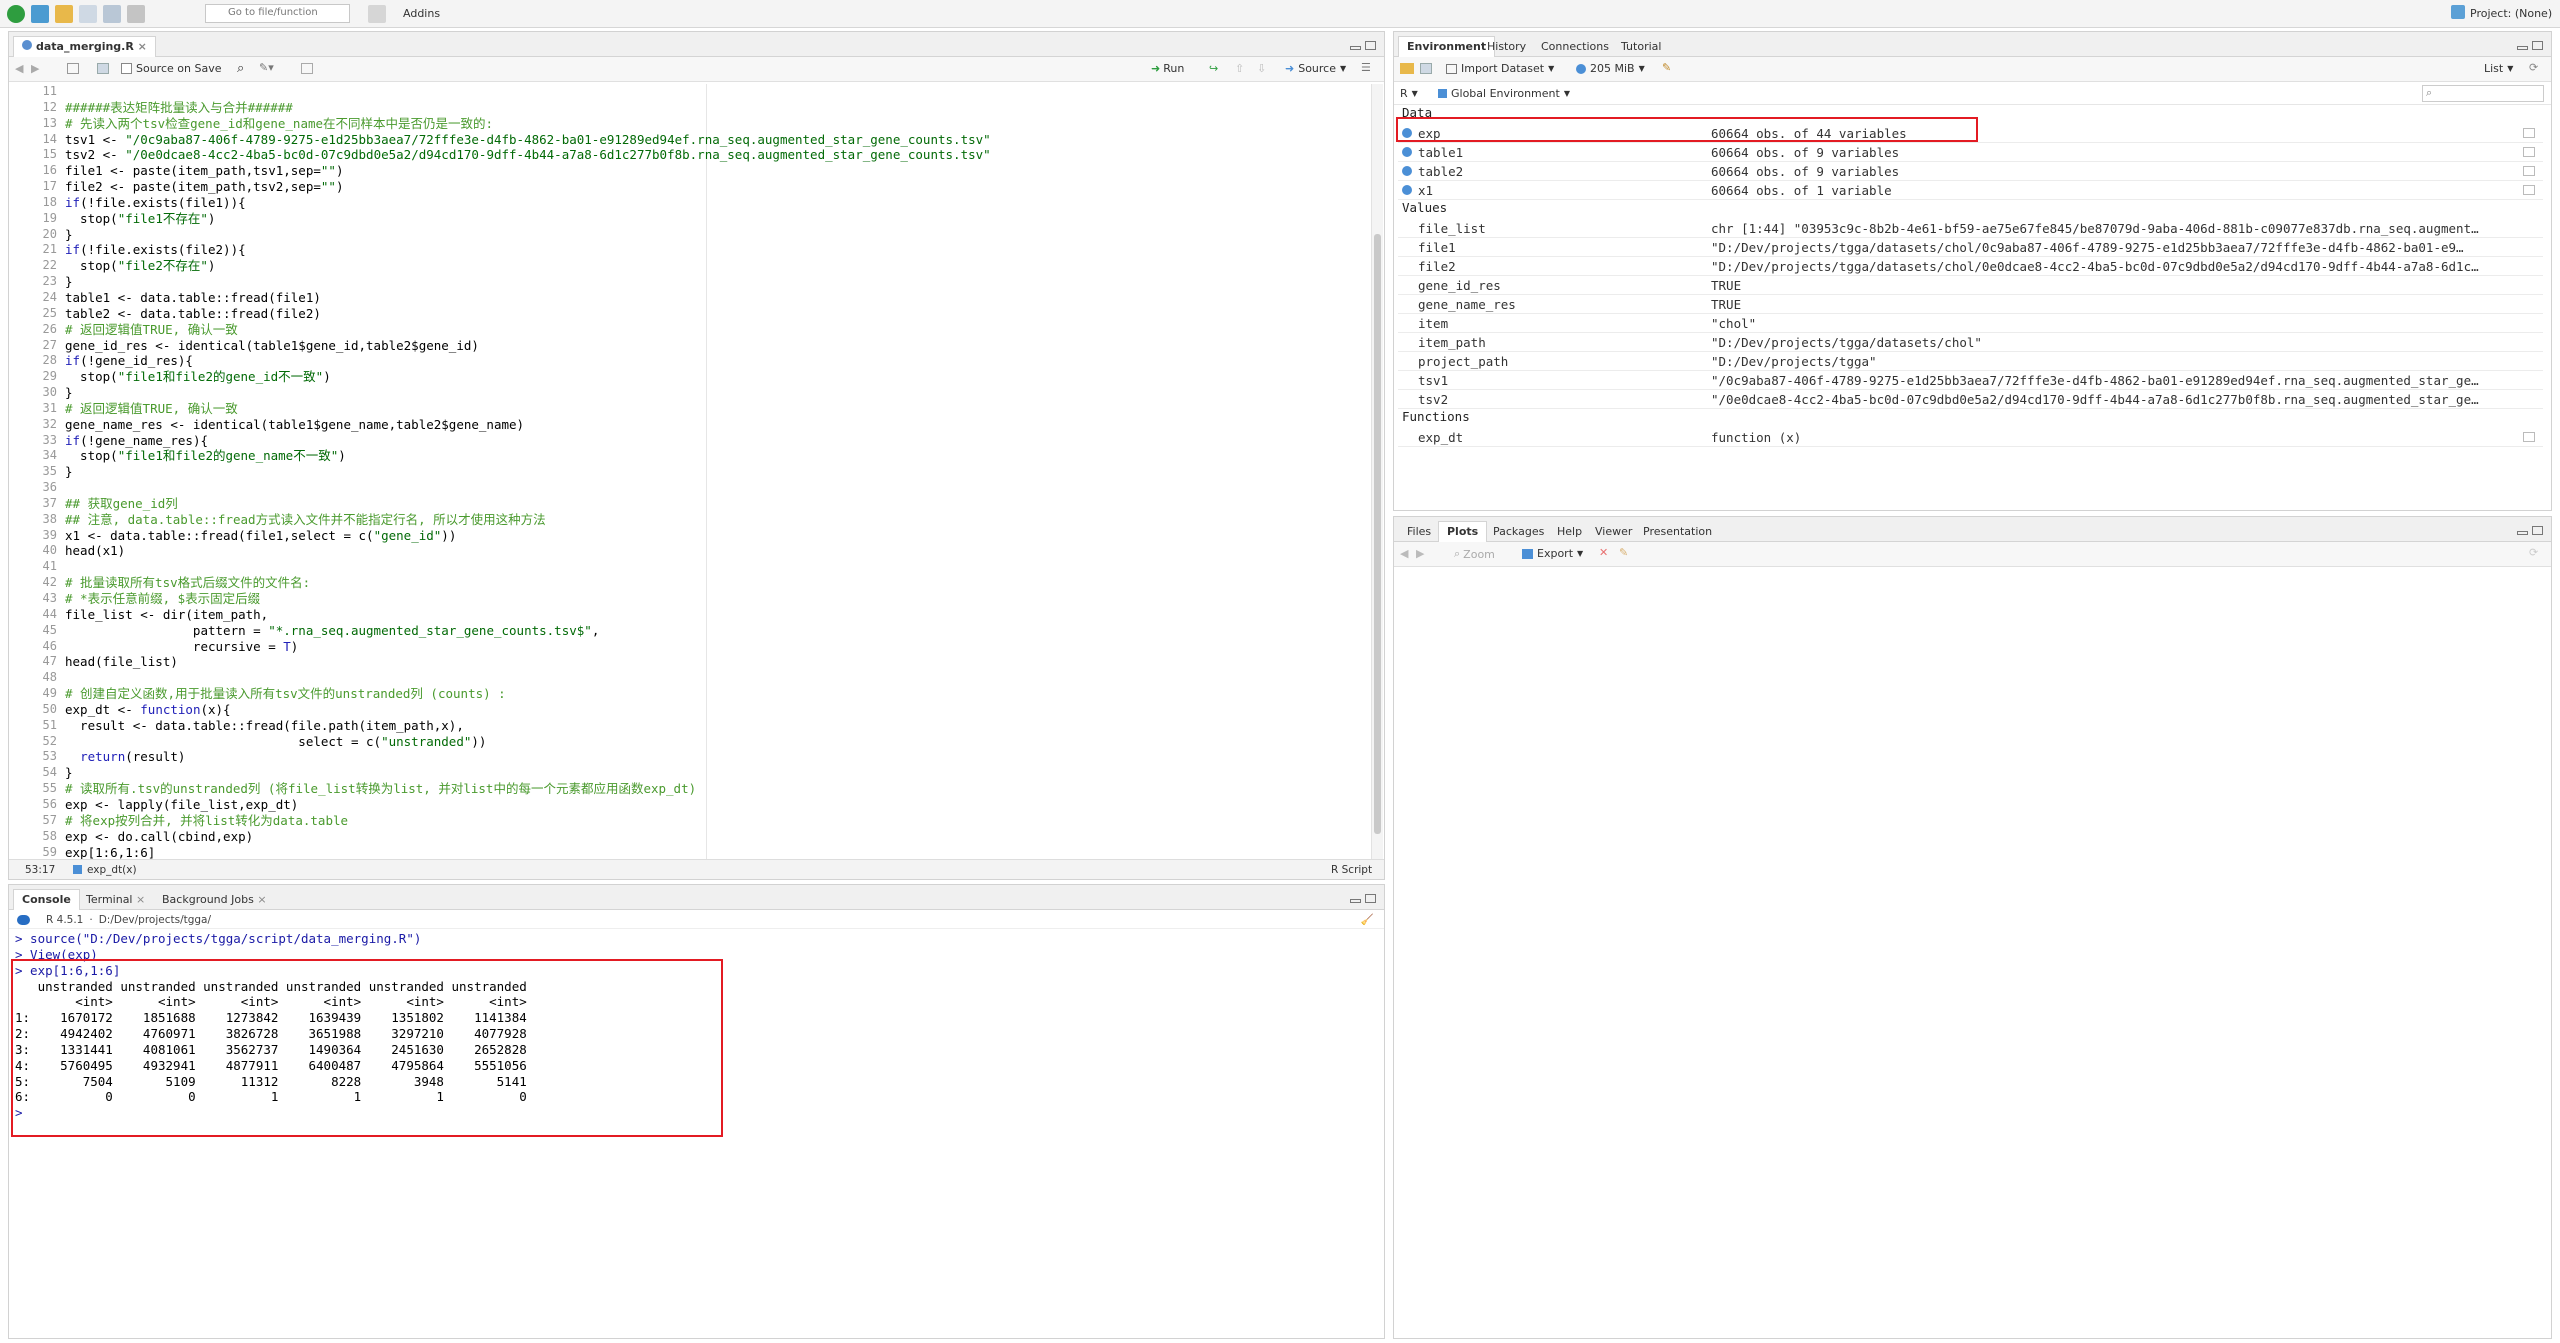 This screenshot has width=2560, height=1343. What do you see at coordinates (715, 108) in the screenshot?
I see `code-line: ######表达矩阵批量读入与合并######` at bounding box center [715, 108].